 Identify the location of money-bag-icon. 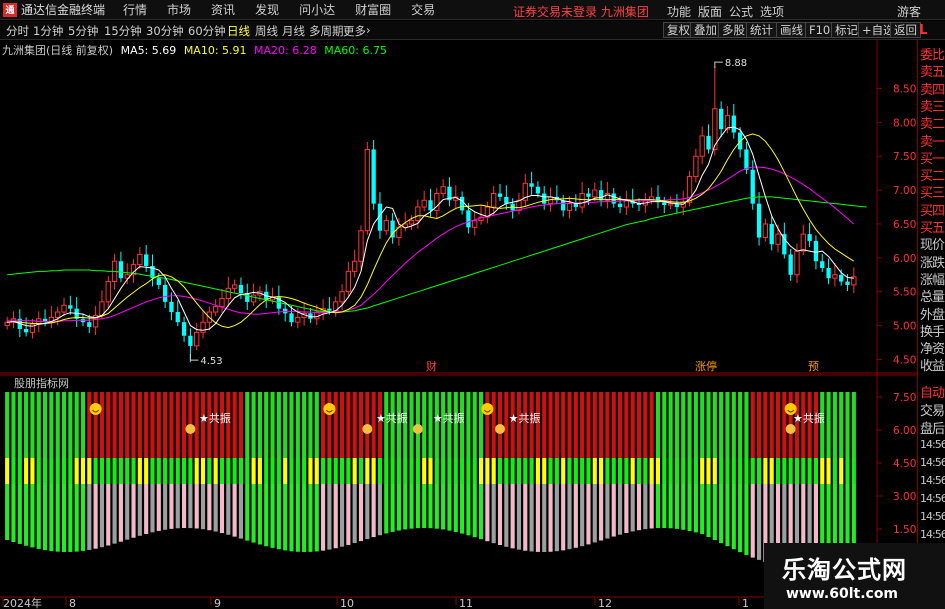
(500, 429).